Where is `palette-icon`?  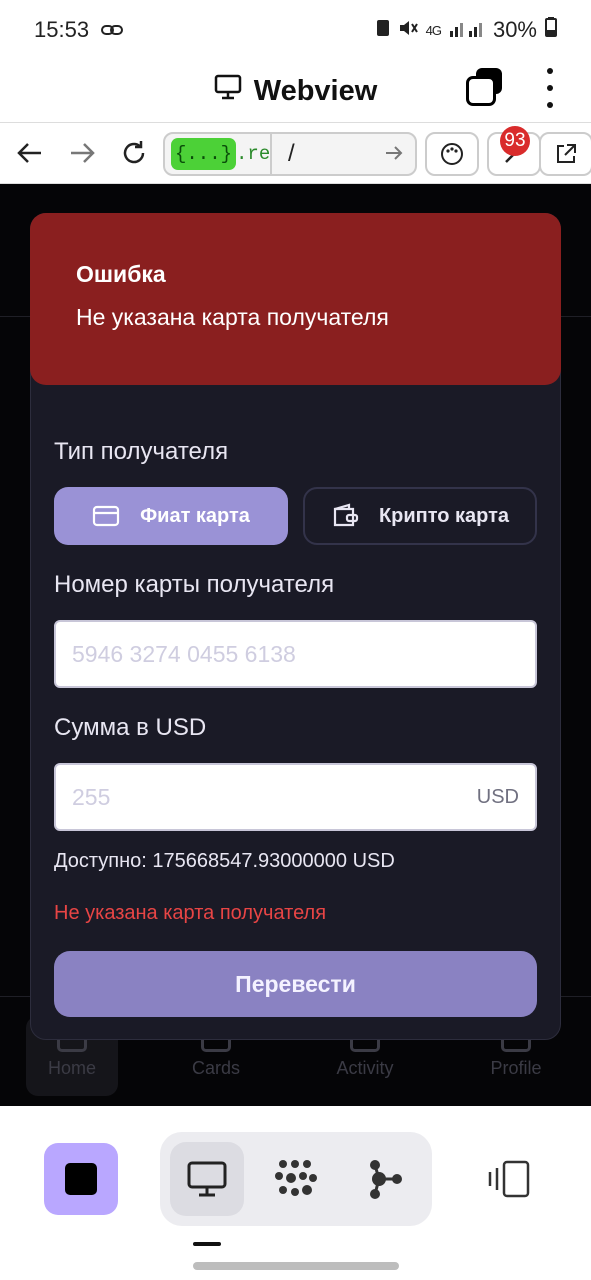
palette-icon is located at coordinates (452, 154).